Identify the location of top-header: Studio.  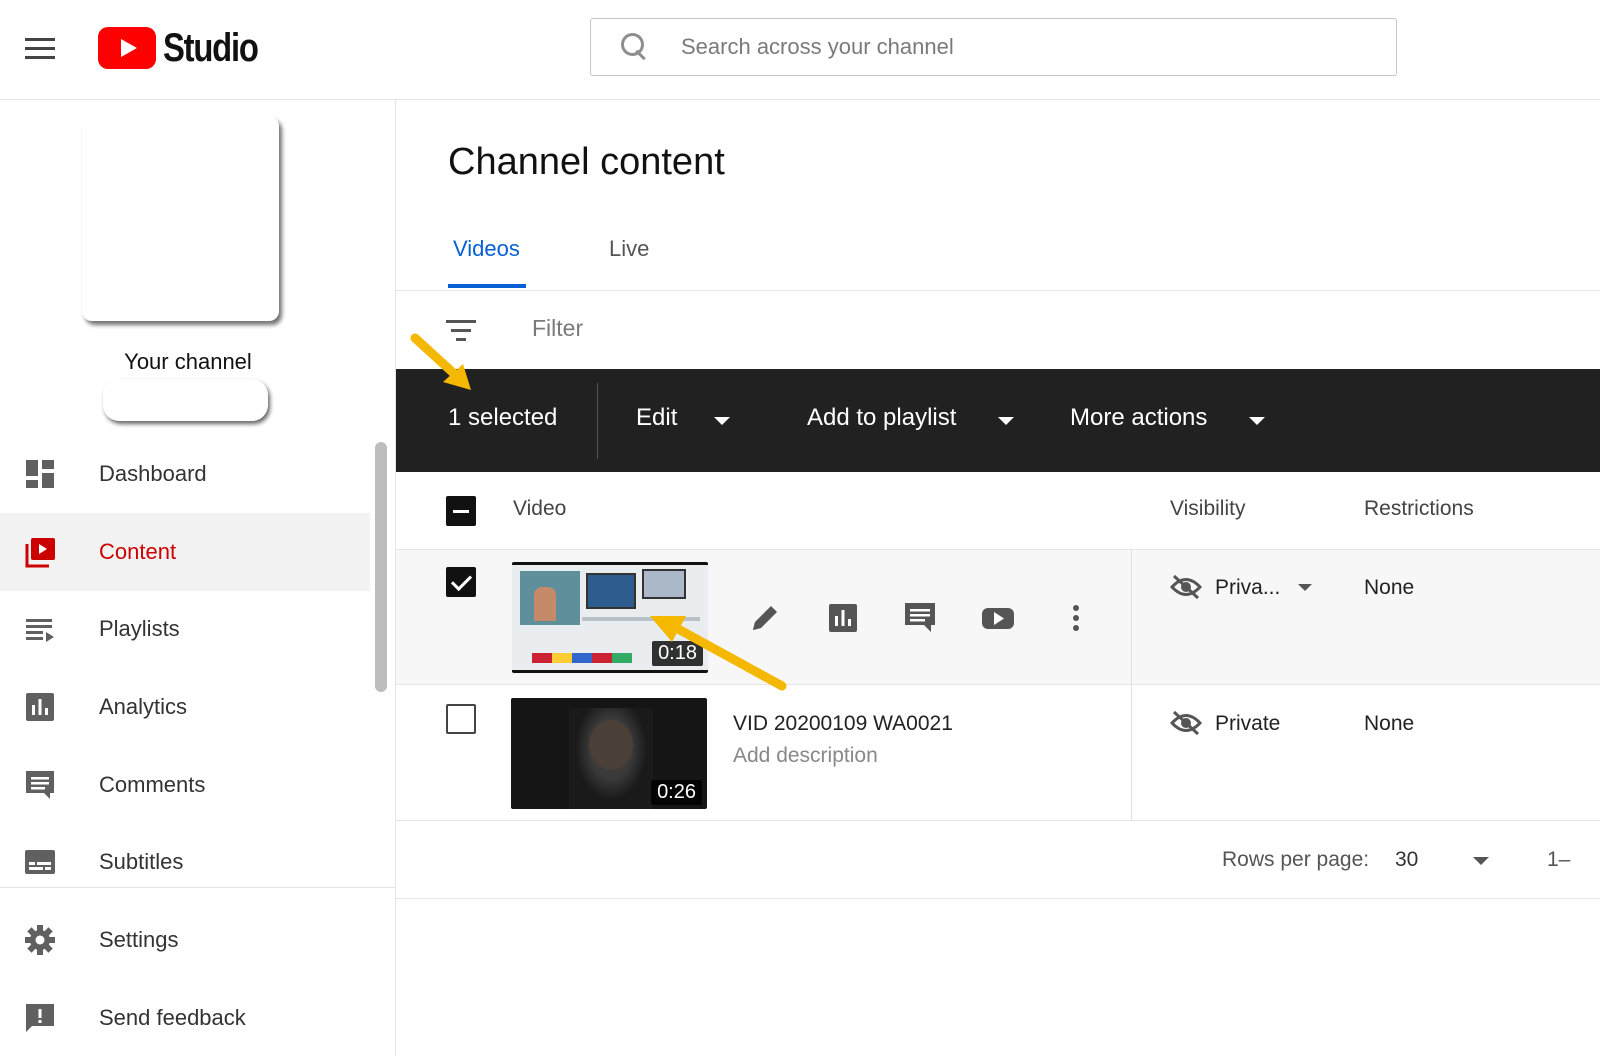
(800, 50).